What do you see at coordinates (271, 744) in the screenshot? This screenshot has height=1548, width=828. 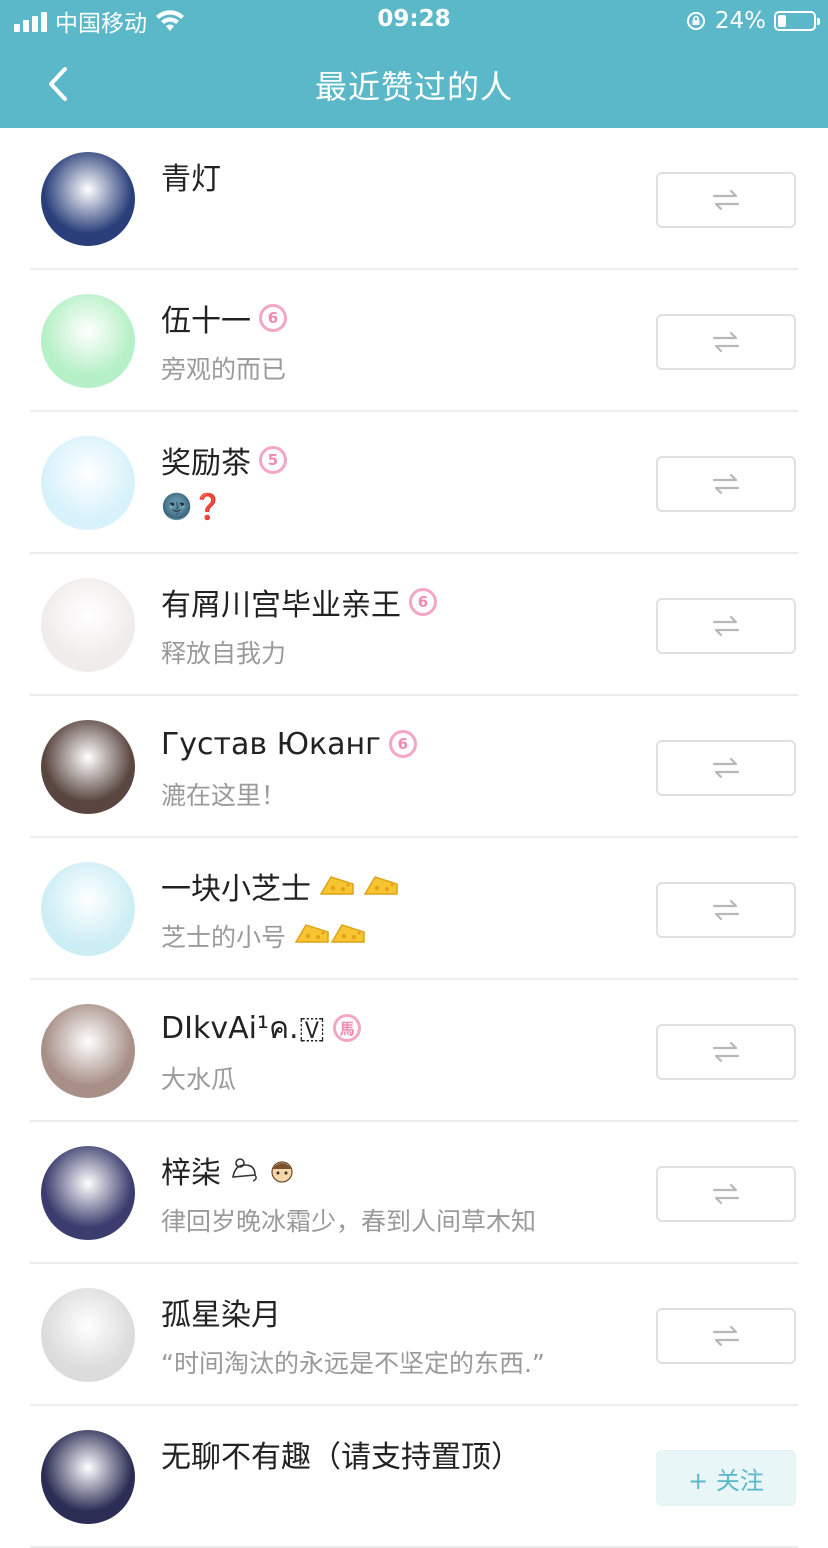 I see `user-name: Густав Юканг` at bounding box center [271, 744].